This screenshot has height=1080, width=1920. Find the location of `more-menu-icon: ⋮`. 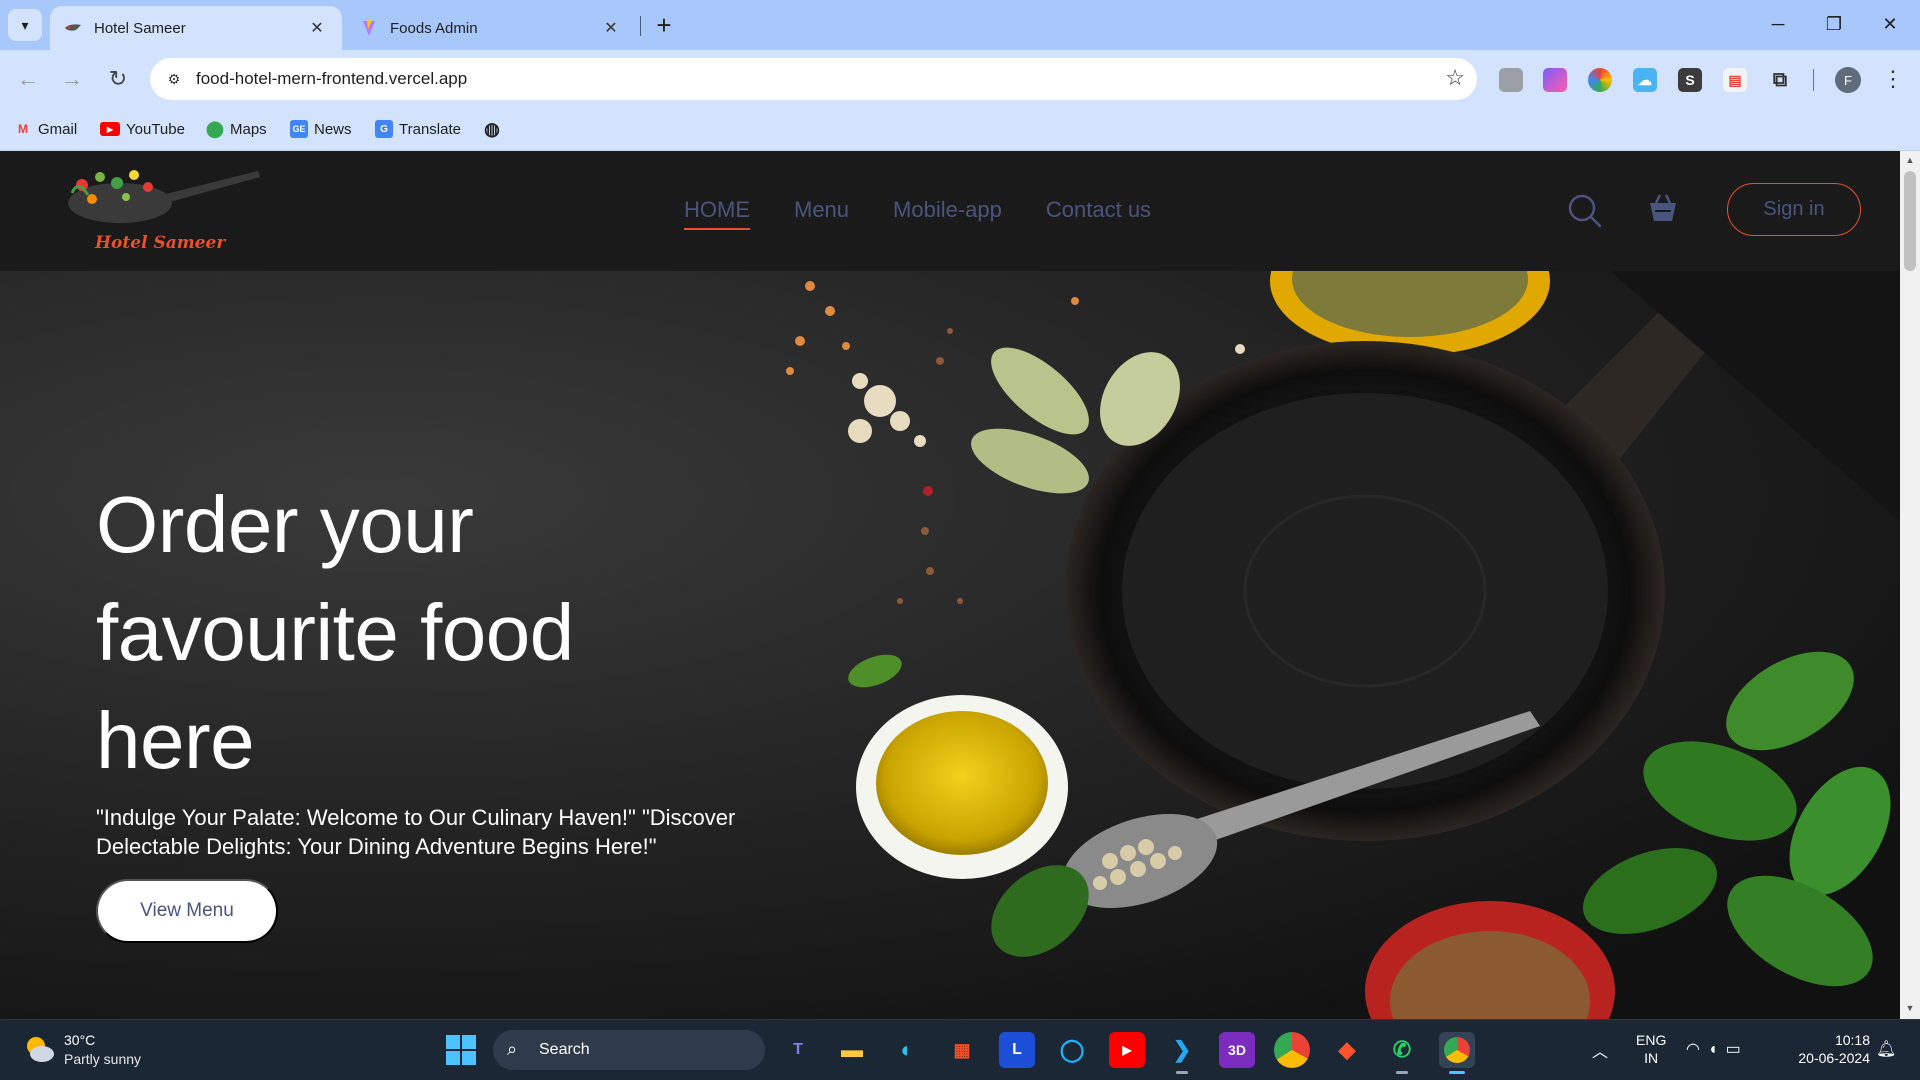

more-menu-icon: ⋮ is located at coordinates (1893, 79).